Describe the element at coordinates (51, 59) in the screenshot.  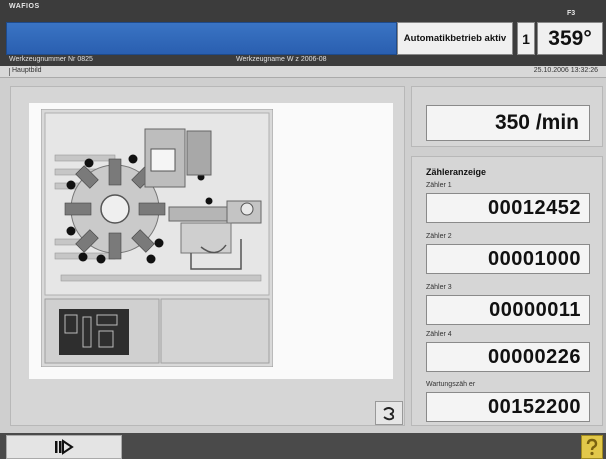
I see `tool-number: Werkzeugnummer Nr 0825` at that location.